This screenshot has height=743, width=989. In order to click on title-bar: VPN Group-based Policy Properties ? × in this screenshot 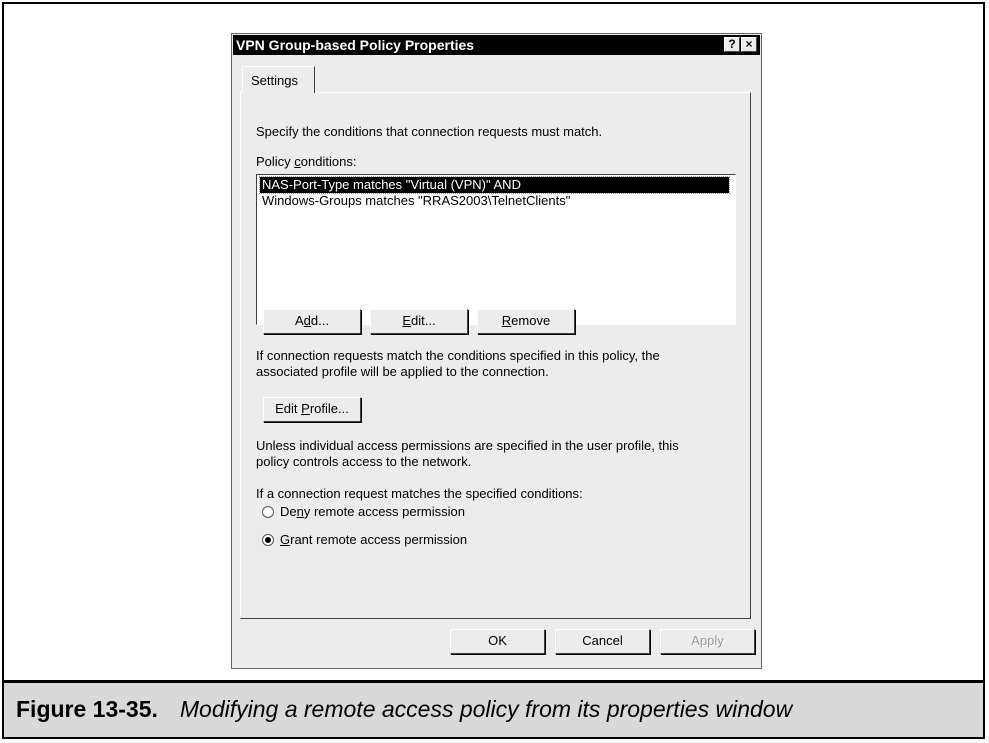, I will do `click(496, 45)`.